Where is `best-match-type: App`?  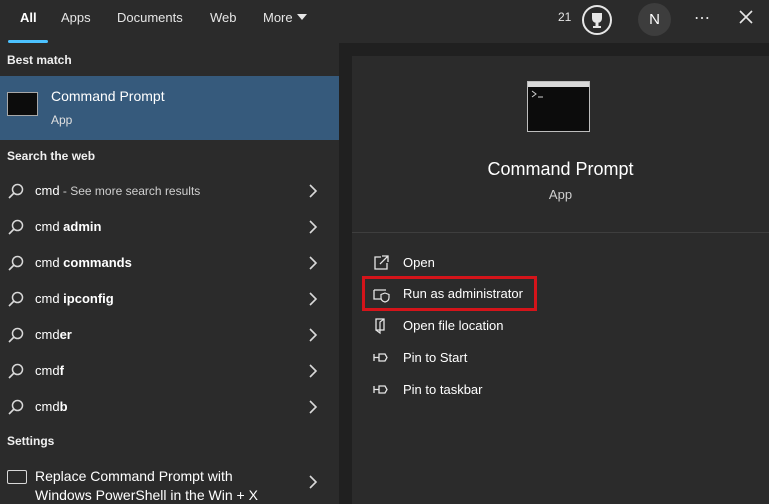 best-match-type: App is located at coordinates (62, 120).